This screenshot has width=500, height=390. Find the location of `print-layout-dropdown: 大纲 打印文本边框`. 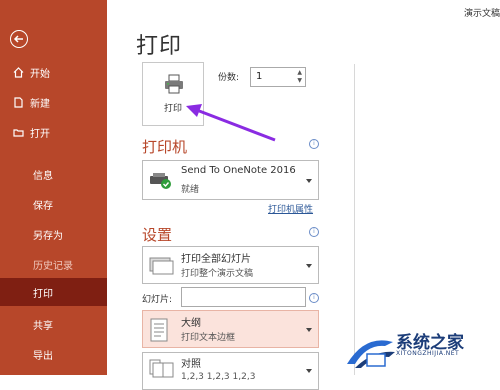

print-layout-dropdown: 大纲 打印文本边框 is located at coordinates (230, 329).